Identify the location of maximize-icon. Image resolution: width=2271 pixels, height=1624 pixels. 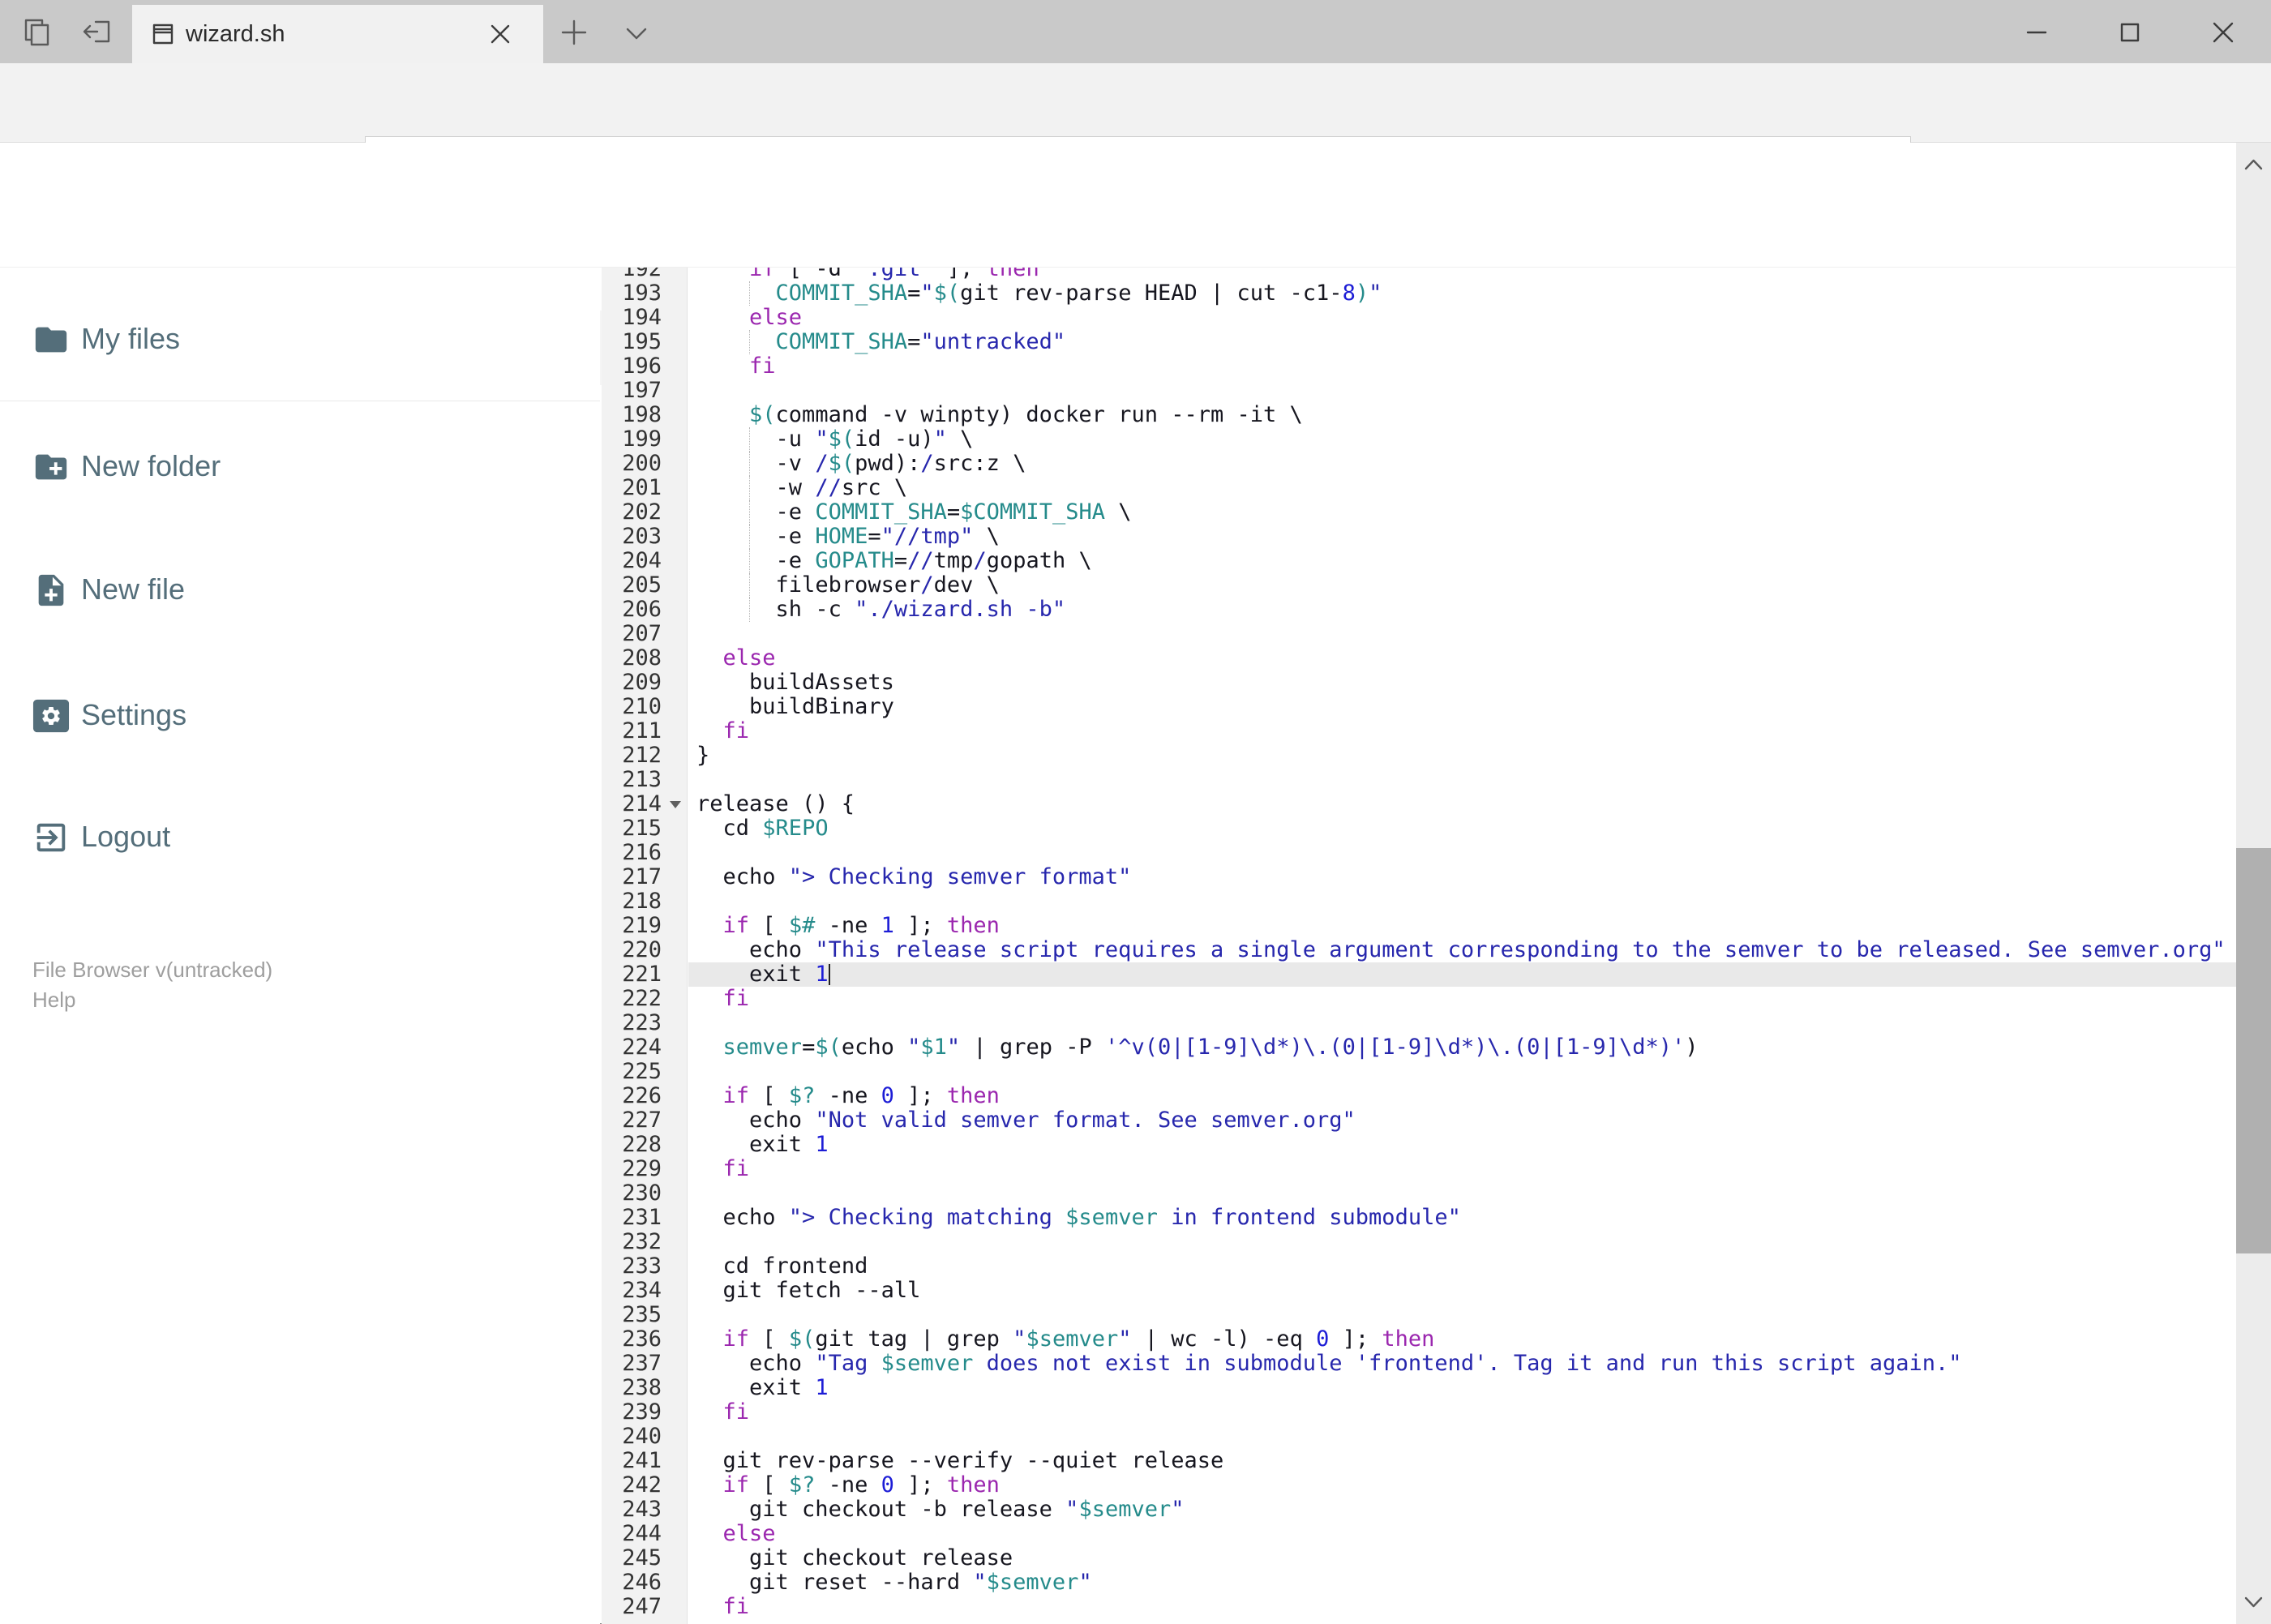
(2130, 33).